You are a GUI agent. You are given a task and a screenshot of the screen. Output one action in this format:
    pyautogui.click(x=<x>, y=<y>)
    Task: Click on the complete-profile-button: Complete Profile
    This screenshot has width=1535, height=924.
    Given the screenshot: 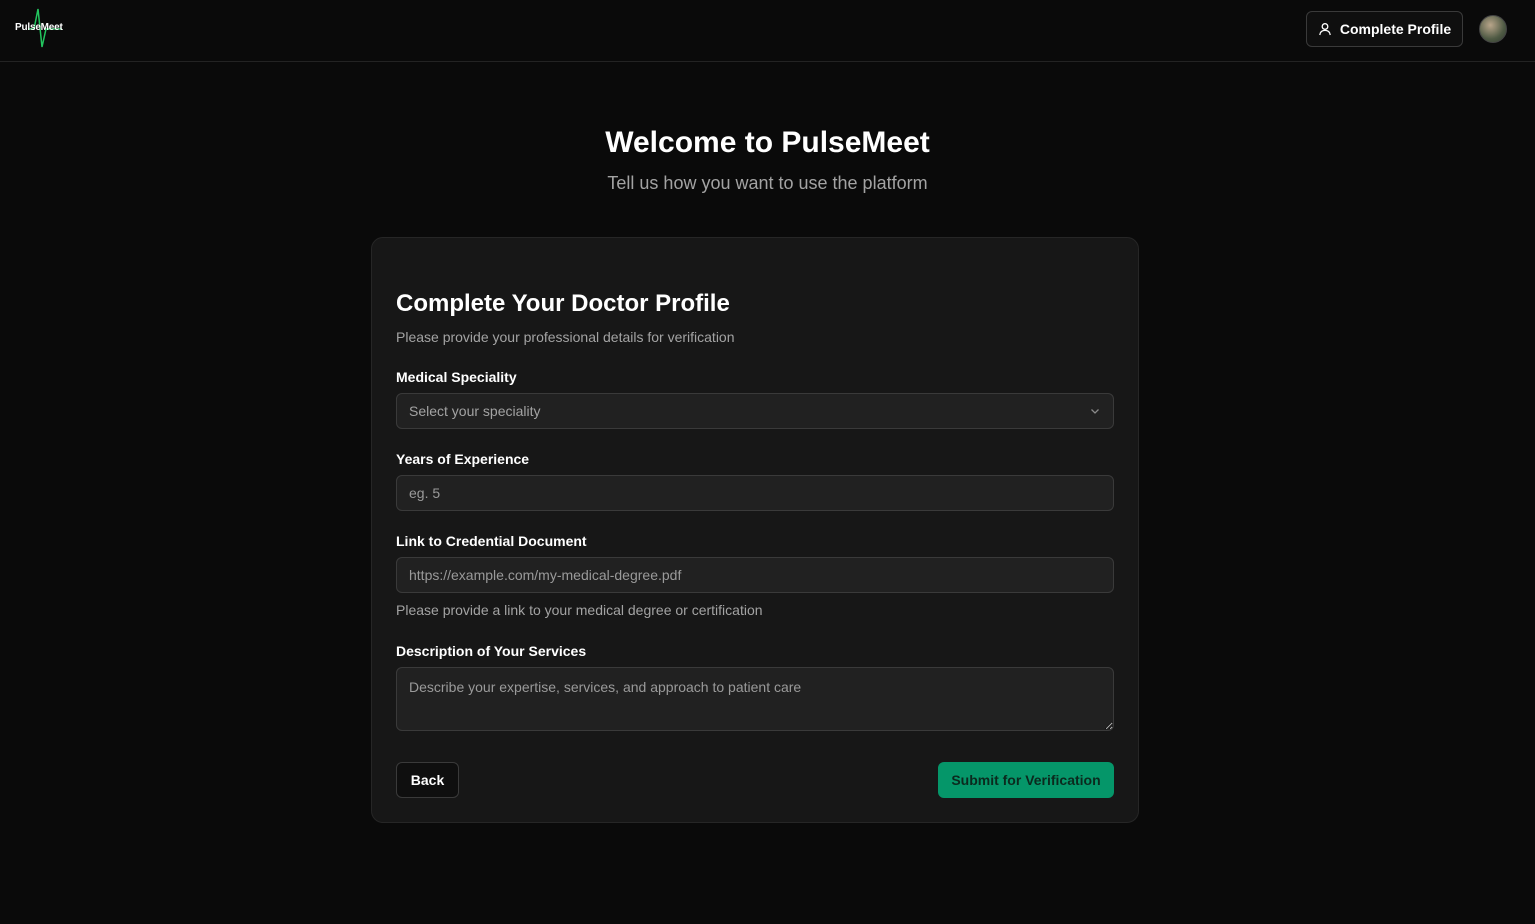 What is the action you would take?
    pyautogui.click(x=1384, y=29)
    